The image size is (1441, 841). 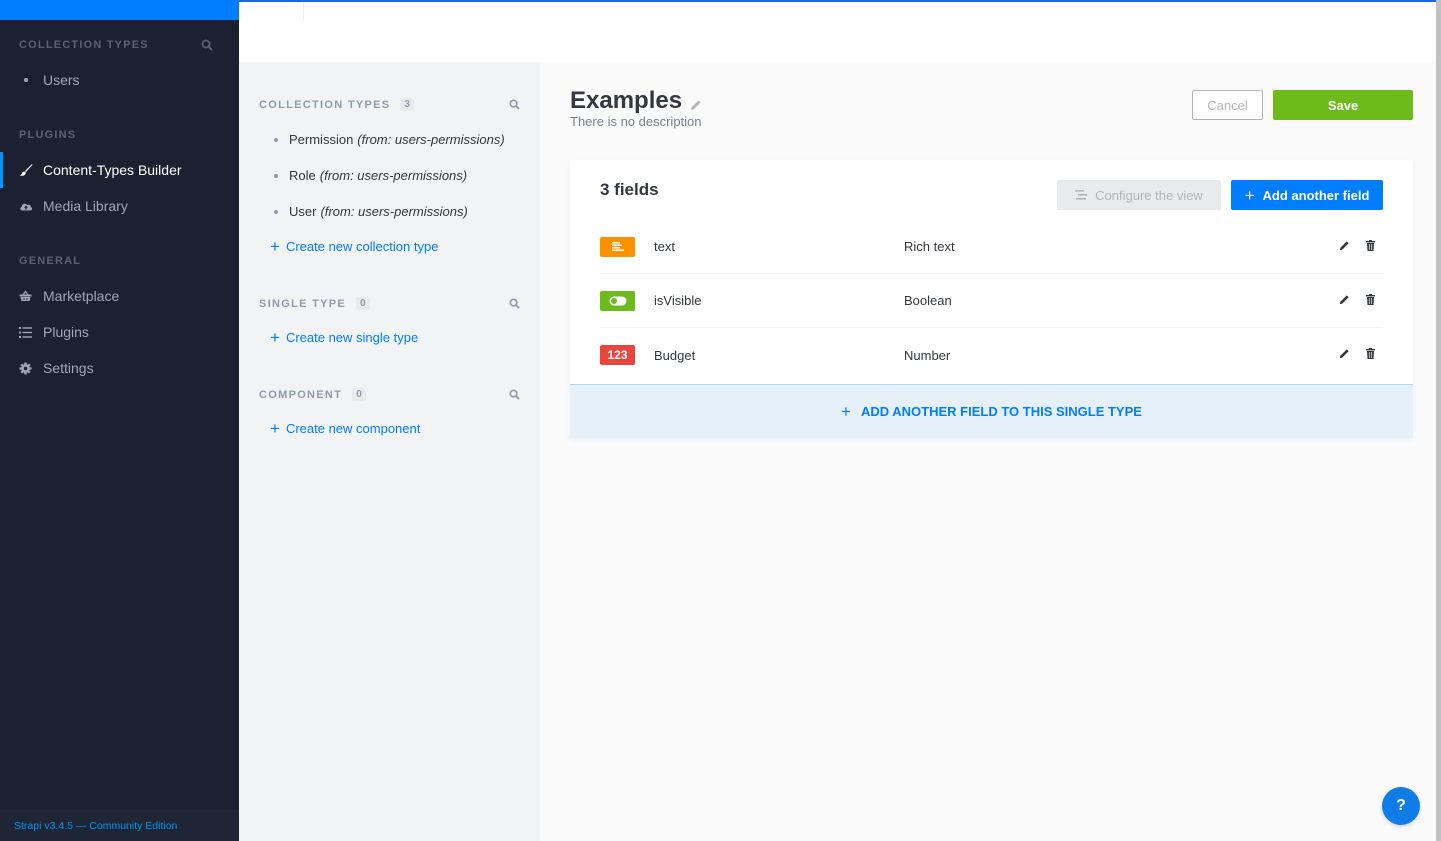 I want to click on section-title: Single Type, so click(x=303, y=303).